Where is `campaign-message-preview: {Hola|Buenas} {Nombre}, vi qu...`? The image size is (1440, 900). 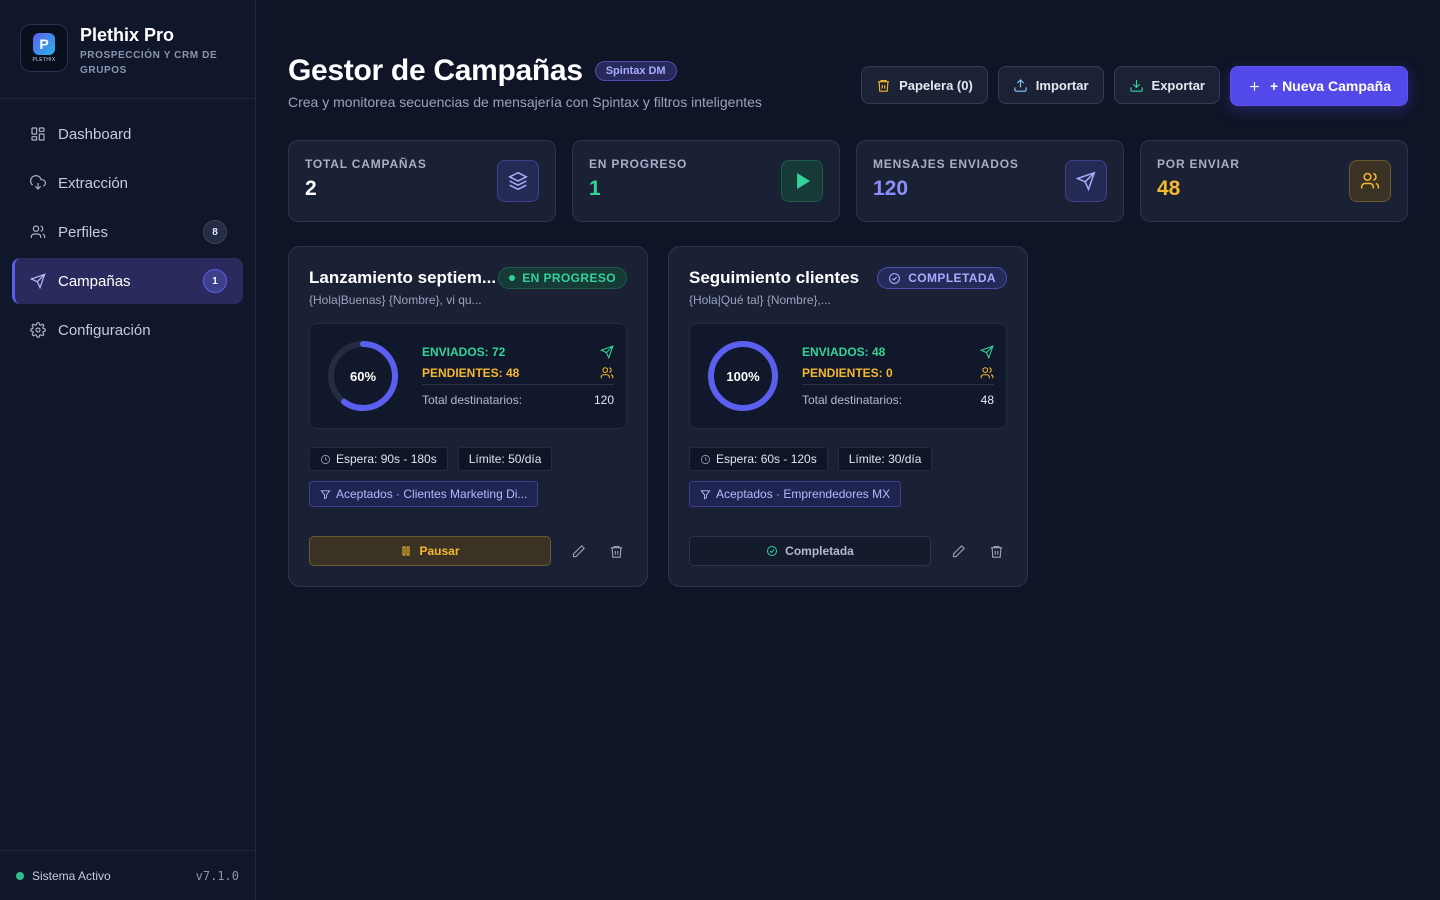
campaign-message-preview: {Hola|Buenas} {Nombre}, vi qu... is located at coordinates (395, 300).